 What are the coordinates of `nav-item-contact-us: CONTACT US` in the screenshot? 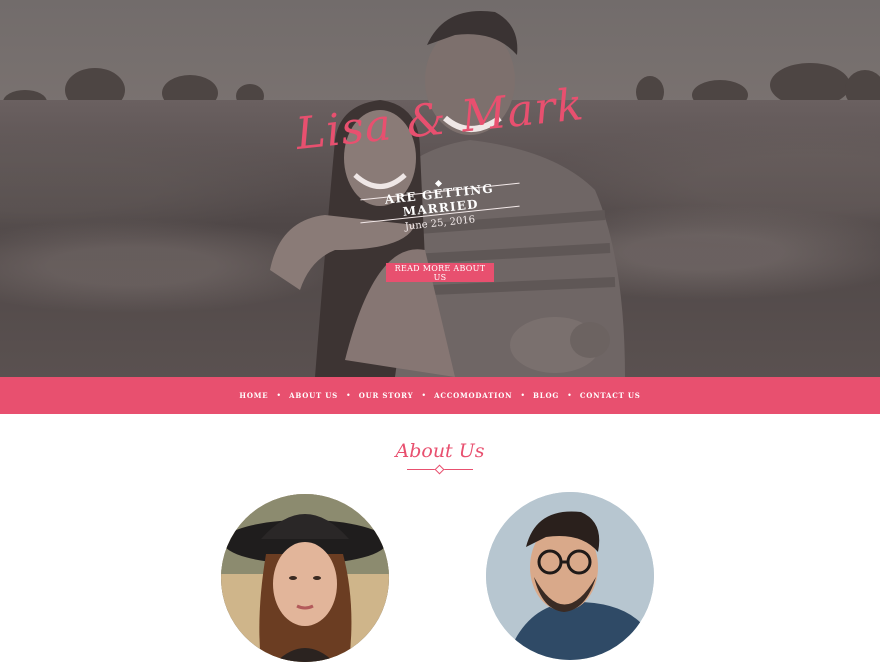 It's located at (610, 395).